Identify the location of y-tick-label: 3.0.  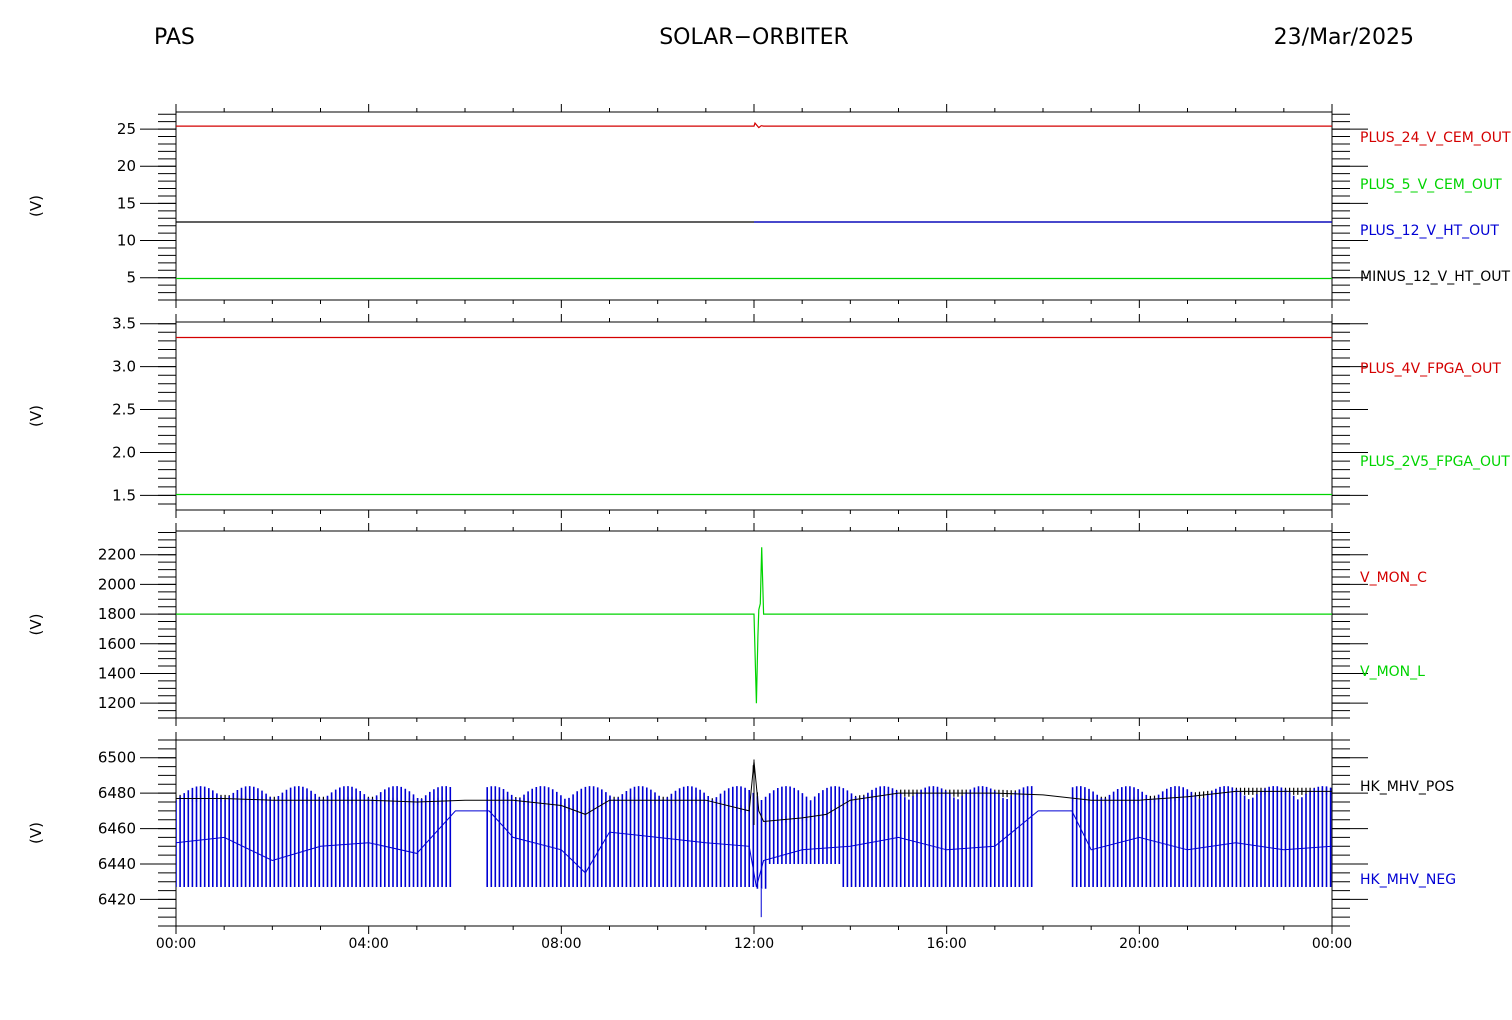
(124, 367).